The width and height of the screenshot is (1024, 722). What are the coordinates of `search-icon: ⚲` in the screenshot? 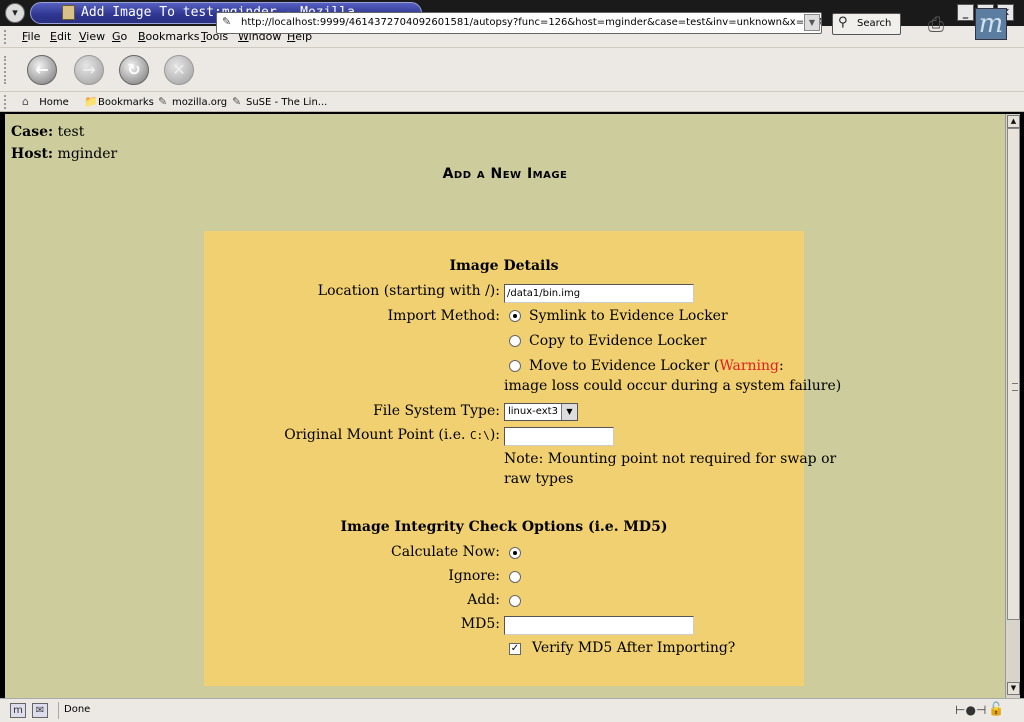 It's located at (843, 22).